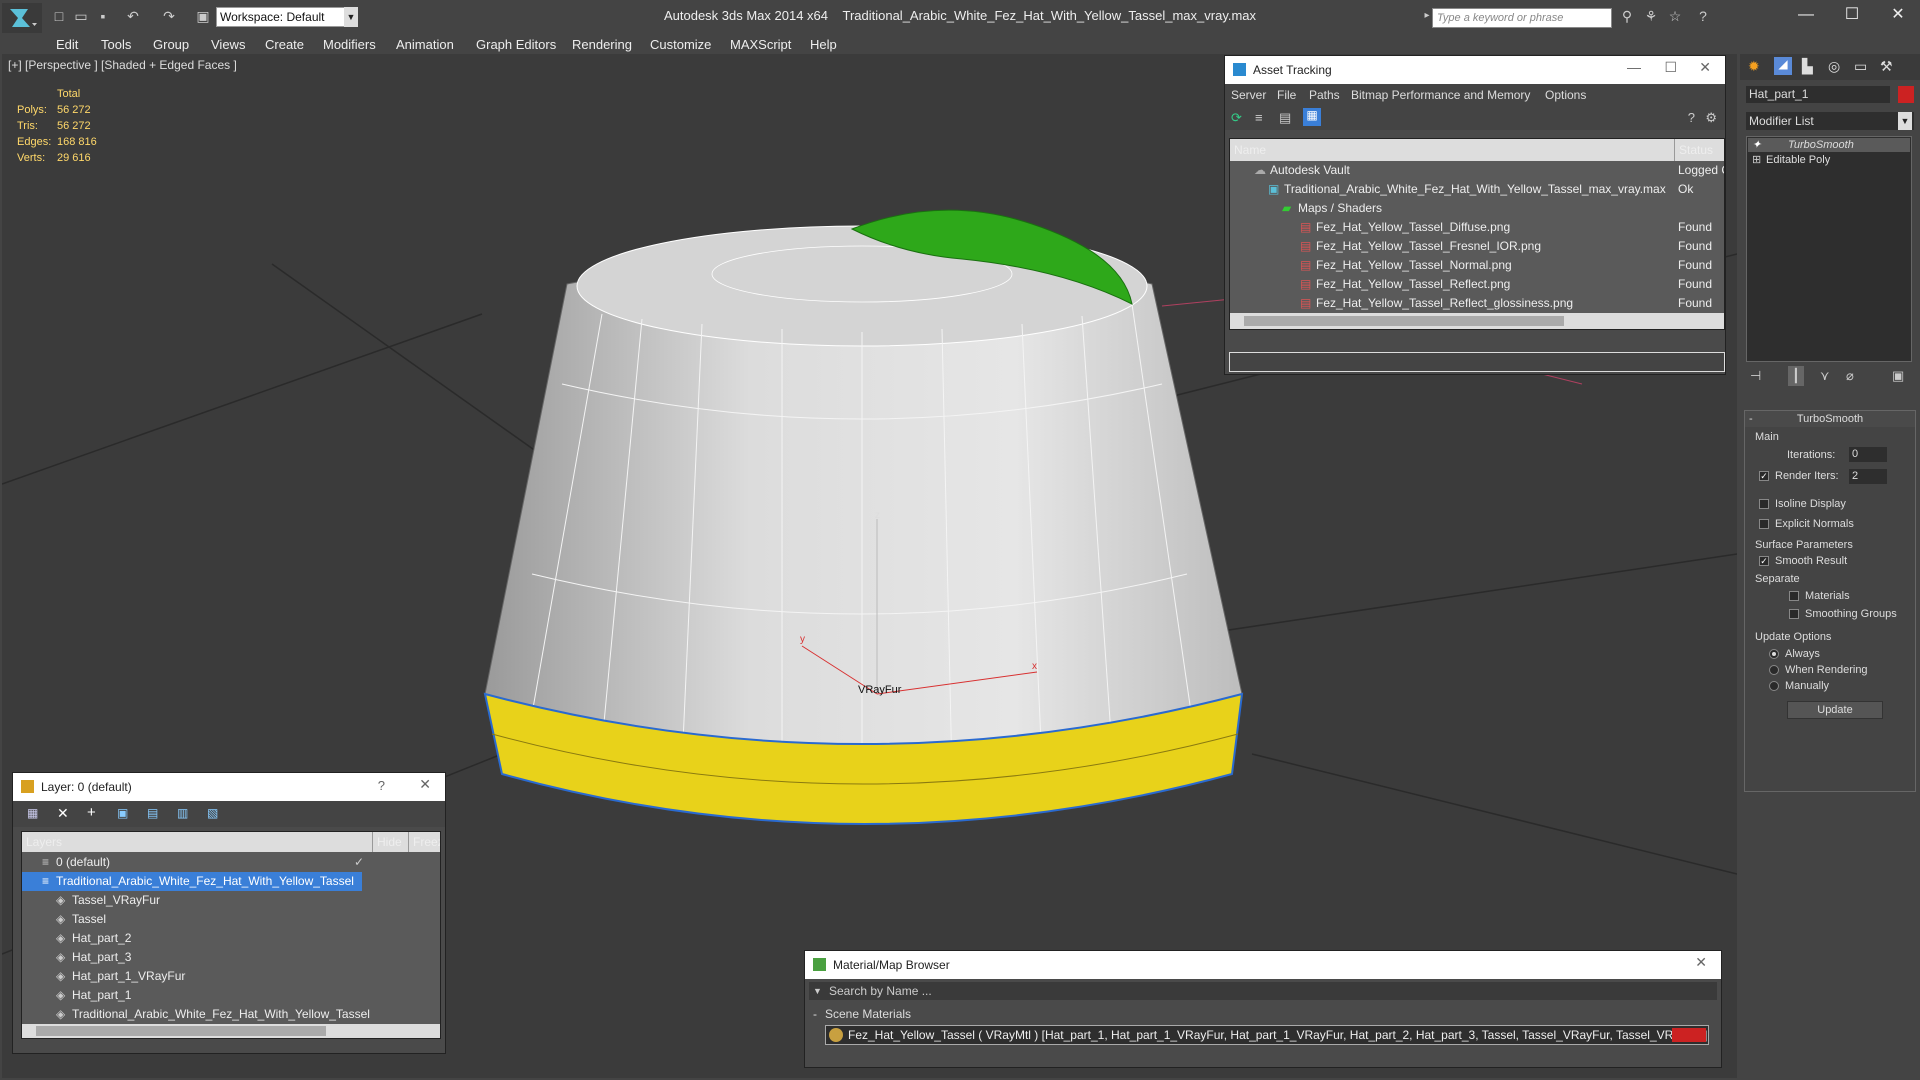  I want to click on menu-tools: Tools, so click(116, 44).